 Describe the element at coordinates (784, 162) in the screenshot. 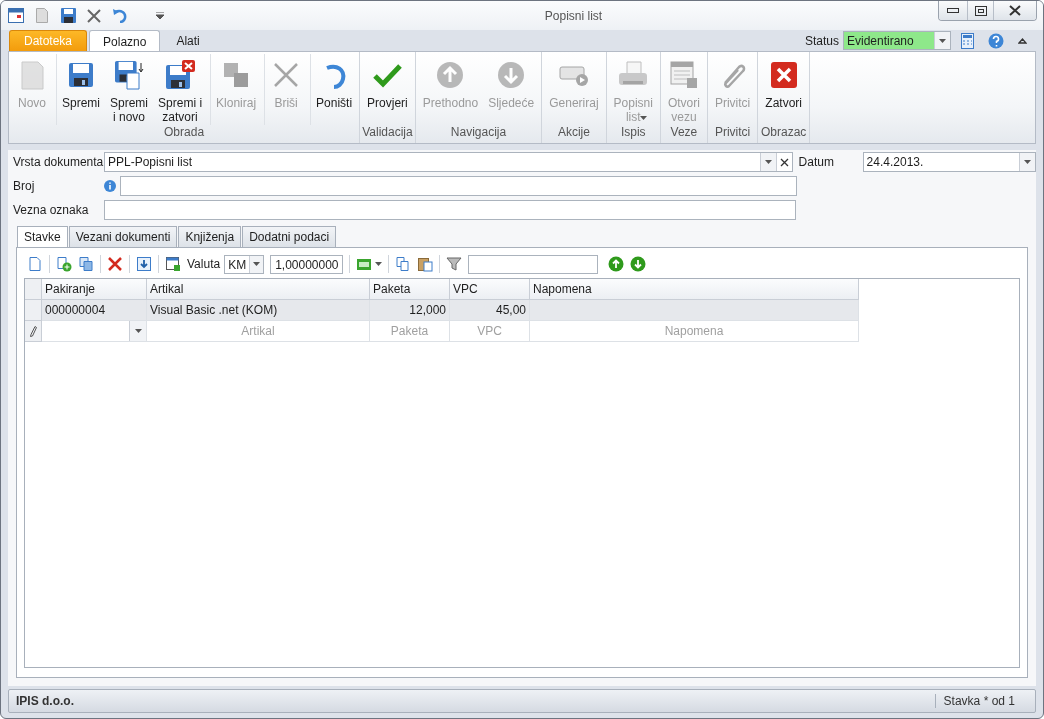

I see `clear-icon` at that location.